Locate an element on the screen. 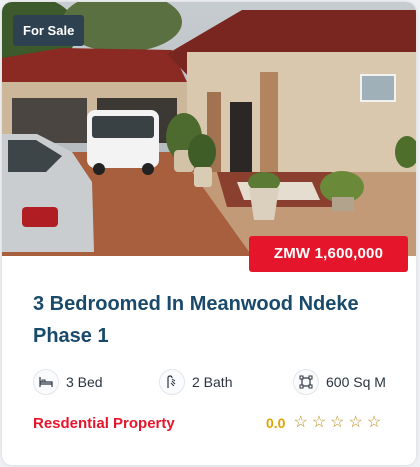  bath-icon is located at coordinates (172, 382).